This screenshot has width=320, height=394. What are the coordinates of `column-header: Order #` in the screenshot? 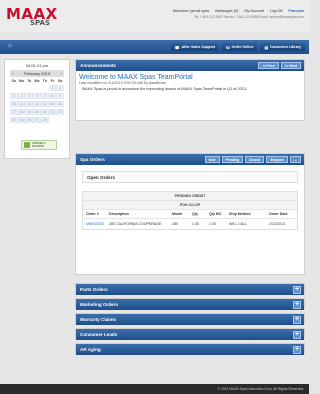 It's located at (92, 214).